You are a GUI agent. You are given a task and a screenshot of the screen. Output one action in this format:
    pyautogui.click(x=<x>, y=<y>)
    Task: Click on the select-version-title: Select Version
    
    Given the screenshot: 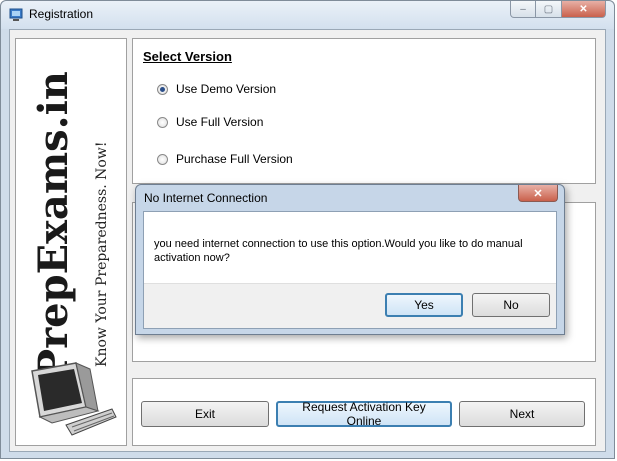 What is the action you would take?
    pyautogui.click(x=187, y=56)
    